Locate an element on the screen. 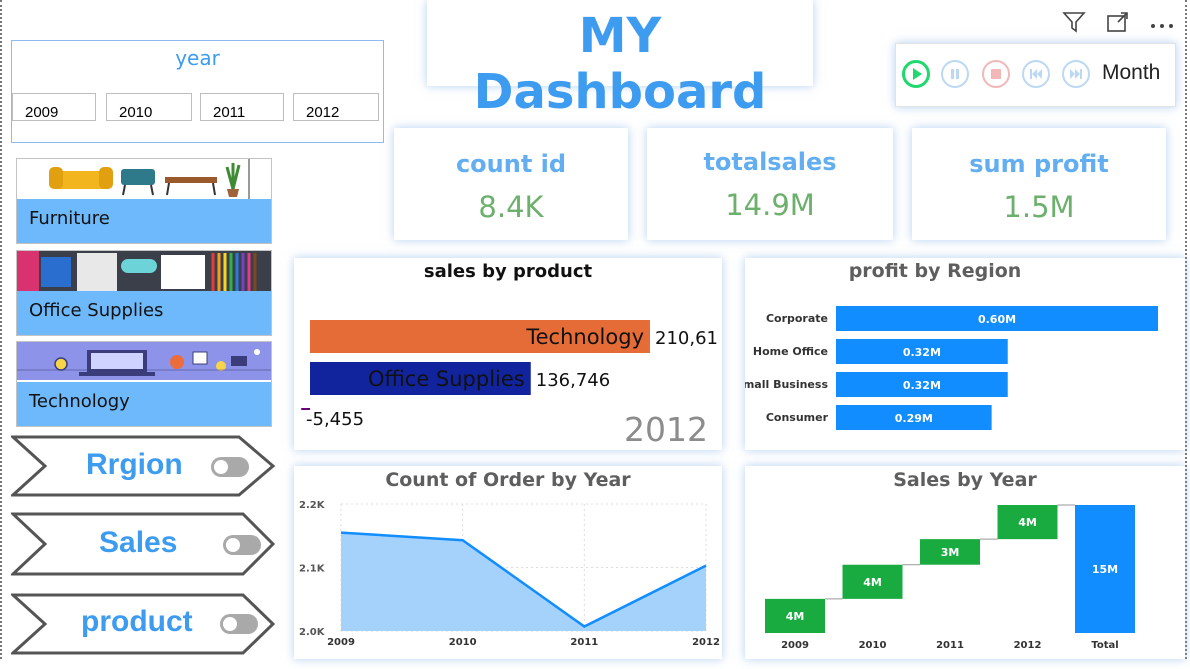 Image resolution: width=1190 pixels, height=669 pixels. y-tick-label: 2.1K is located at coordinates (312, 569).